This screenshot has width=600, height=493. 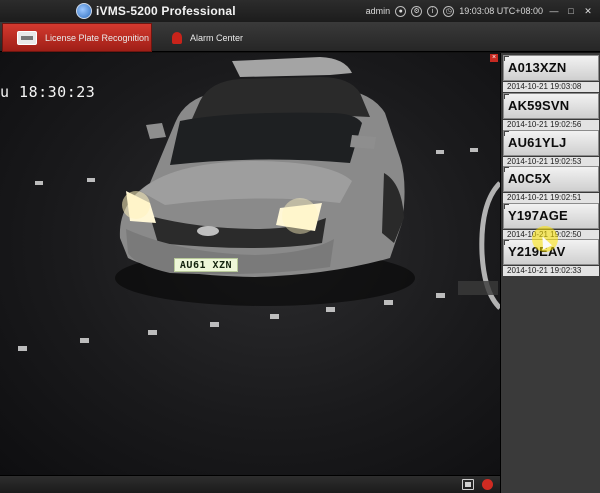 I want to click on stop-live-icon, so click(x=487, y=484).